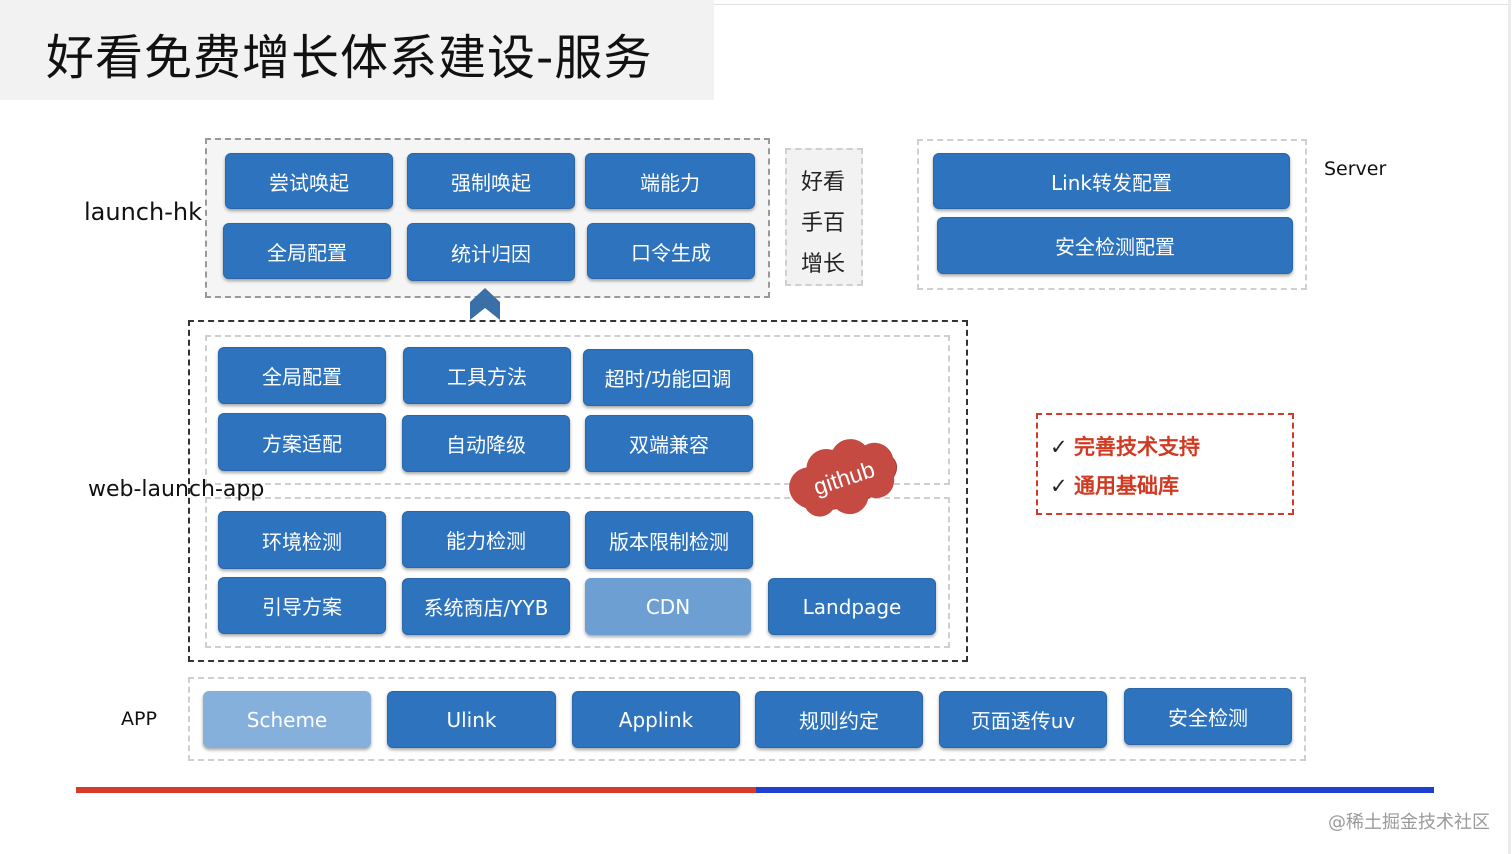  What do you see at coordinates (1208, 716) in the screenshot?
I see `app-security-check: 安全检测` at bounding box center [1208, 716].